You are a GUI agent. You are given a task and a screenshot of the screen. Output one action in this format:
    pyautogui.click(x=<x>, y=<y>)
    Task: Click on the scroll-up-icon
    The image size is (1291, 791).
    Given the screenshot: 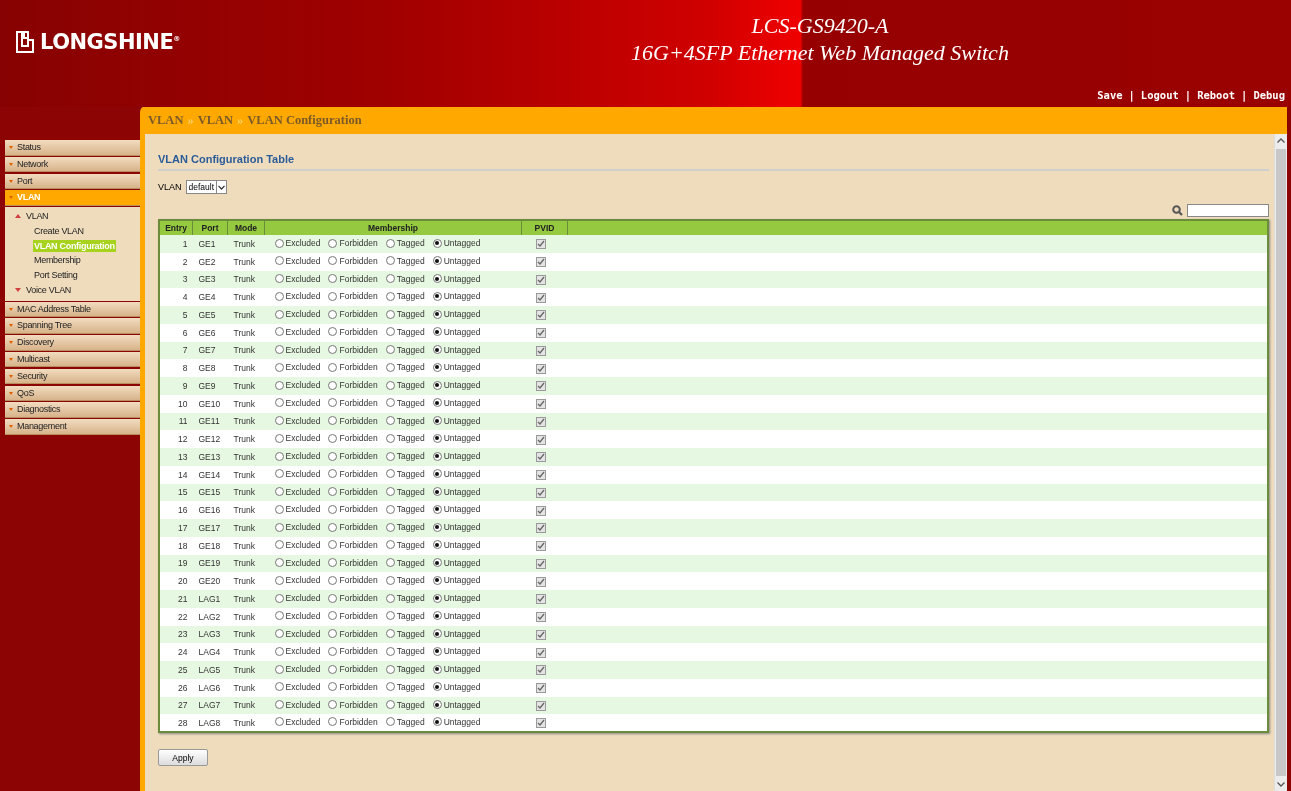 What is the action you would take?
    pyautogui.click(x=1281, y=140)
    